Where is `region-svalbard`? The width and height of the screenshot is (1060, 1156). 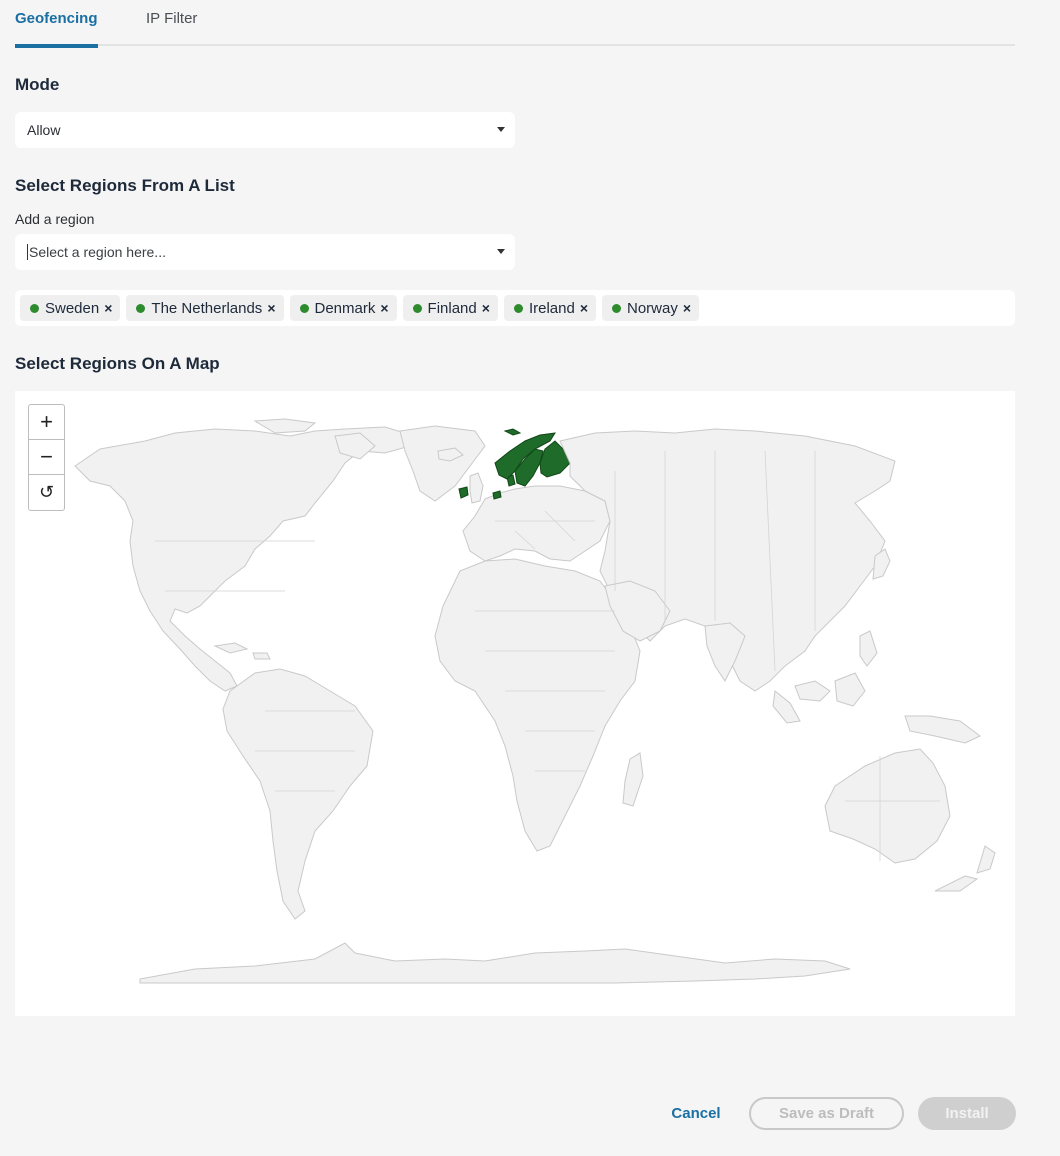
region-svalbard is located at coordinates (512, 432).